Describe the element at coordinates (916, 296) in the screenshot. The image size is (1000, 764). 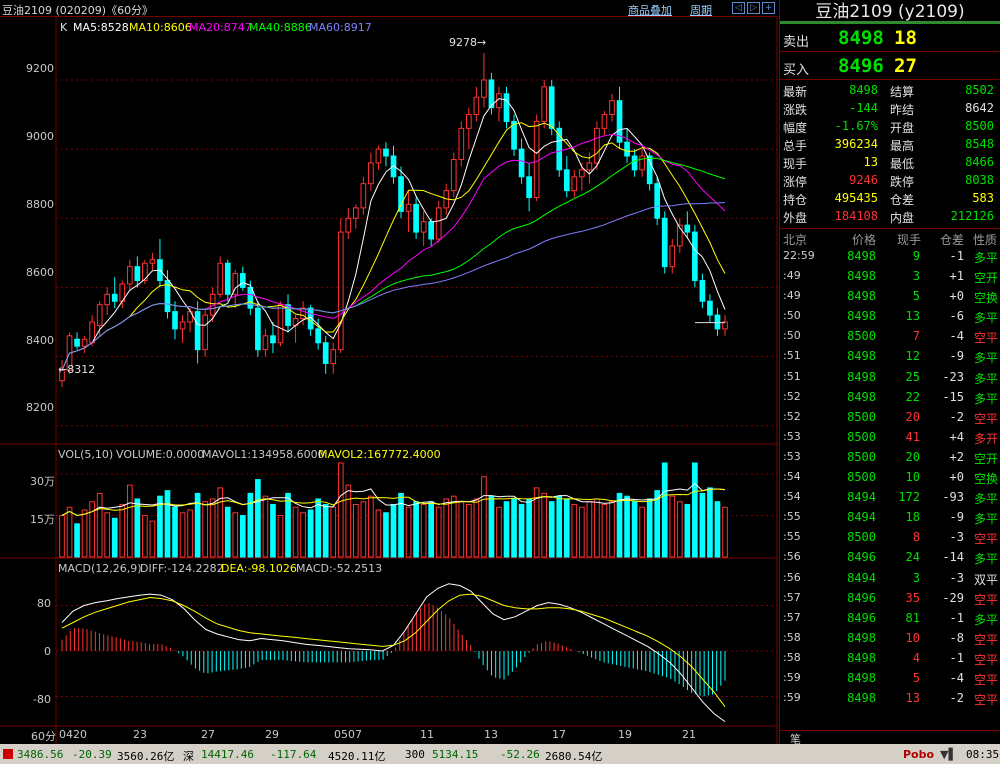
I see `tick-qty: 5` at that location.